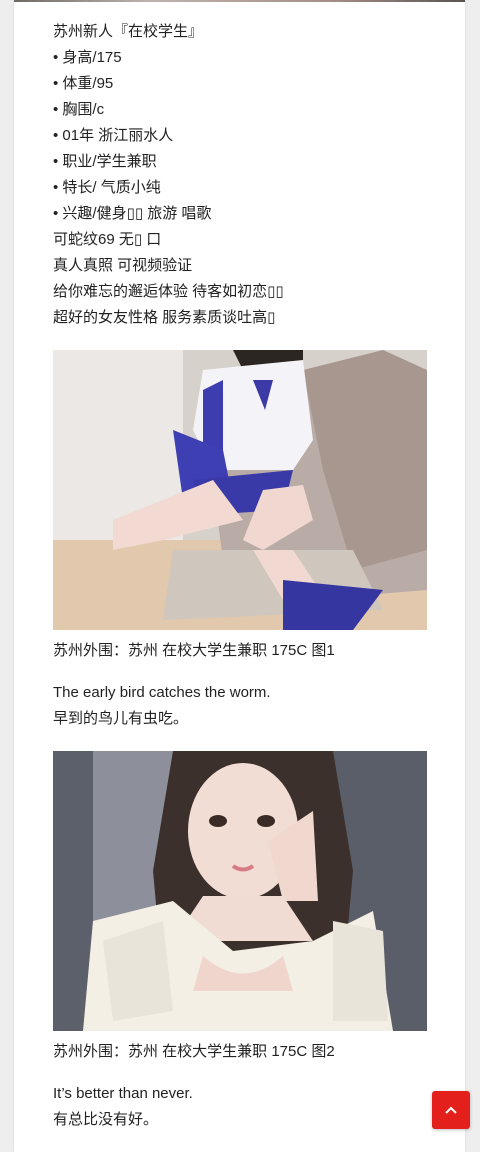 This screenshot has width=480, height=1152. What do you see at coordinates (240, 1107) in the screenshot?
I see `quote-2: It’s better than never. 有总比没有好。` at bounding box center [240, 1107].